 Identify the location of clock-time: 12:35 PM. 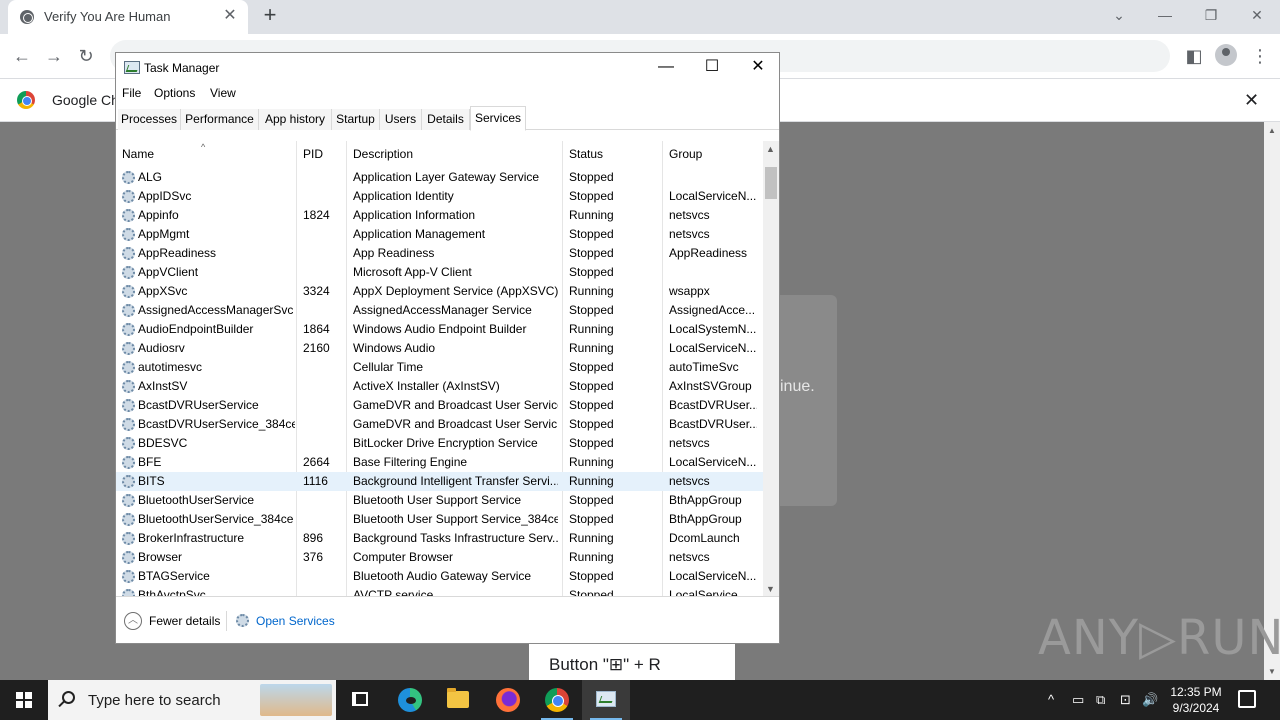
(1196, 692).